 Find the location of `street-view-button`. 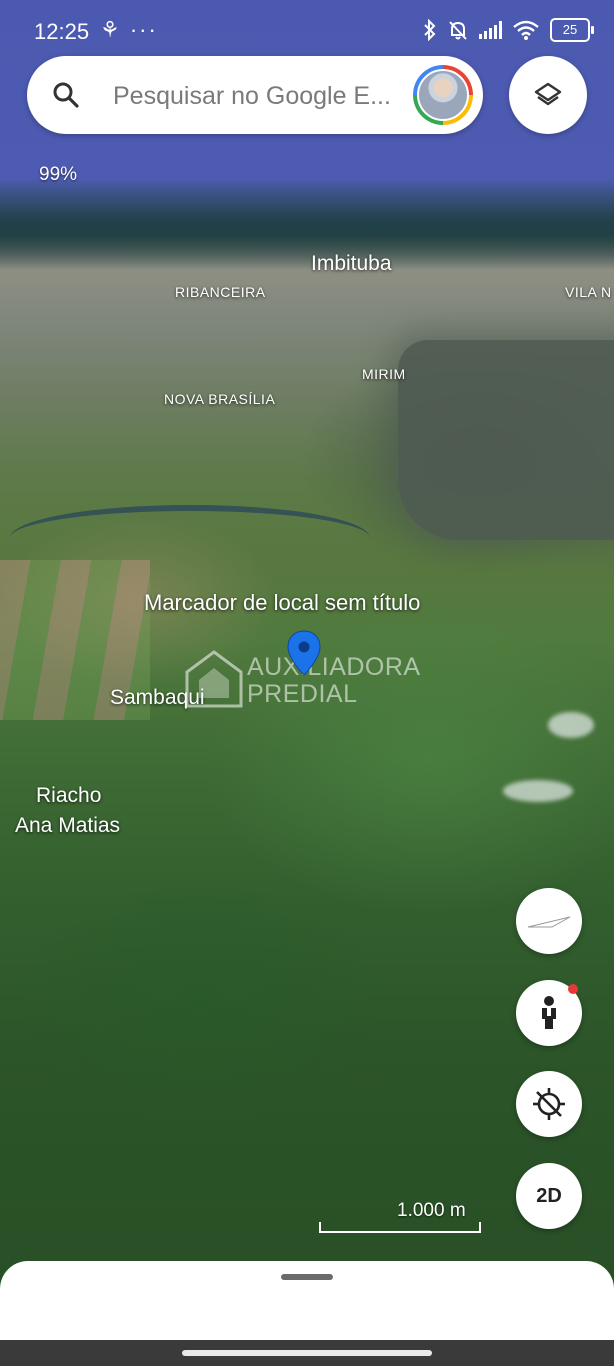

street-view-button is located at coordinates (549, 1013).